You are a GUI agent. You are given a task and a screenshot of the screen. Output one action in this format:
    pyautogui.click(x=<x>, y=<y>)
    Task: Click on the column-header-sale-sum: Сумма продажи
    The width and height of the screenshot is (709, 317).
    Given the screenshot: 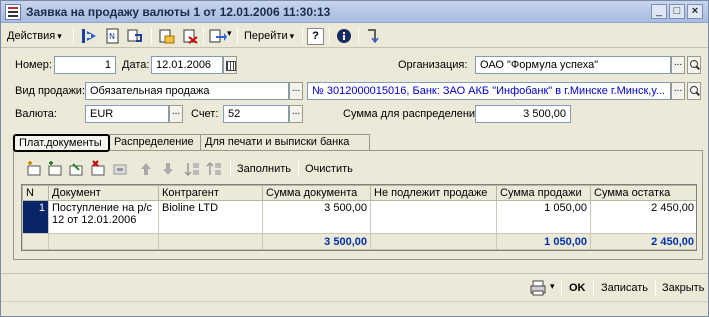 What is the action you would take?
    pyautogui.click(x=543, y=193)
    